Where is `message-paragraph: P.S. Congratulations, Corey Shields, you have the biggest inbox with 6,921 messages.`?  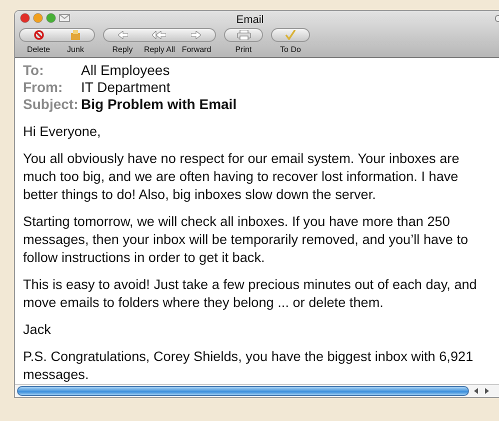 message-paragraph: P.S. Congratulations, Corey Shields, you have the biggest inbox with 6,921 messages. is located at coordinates (248, 366).